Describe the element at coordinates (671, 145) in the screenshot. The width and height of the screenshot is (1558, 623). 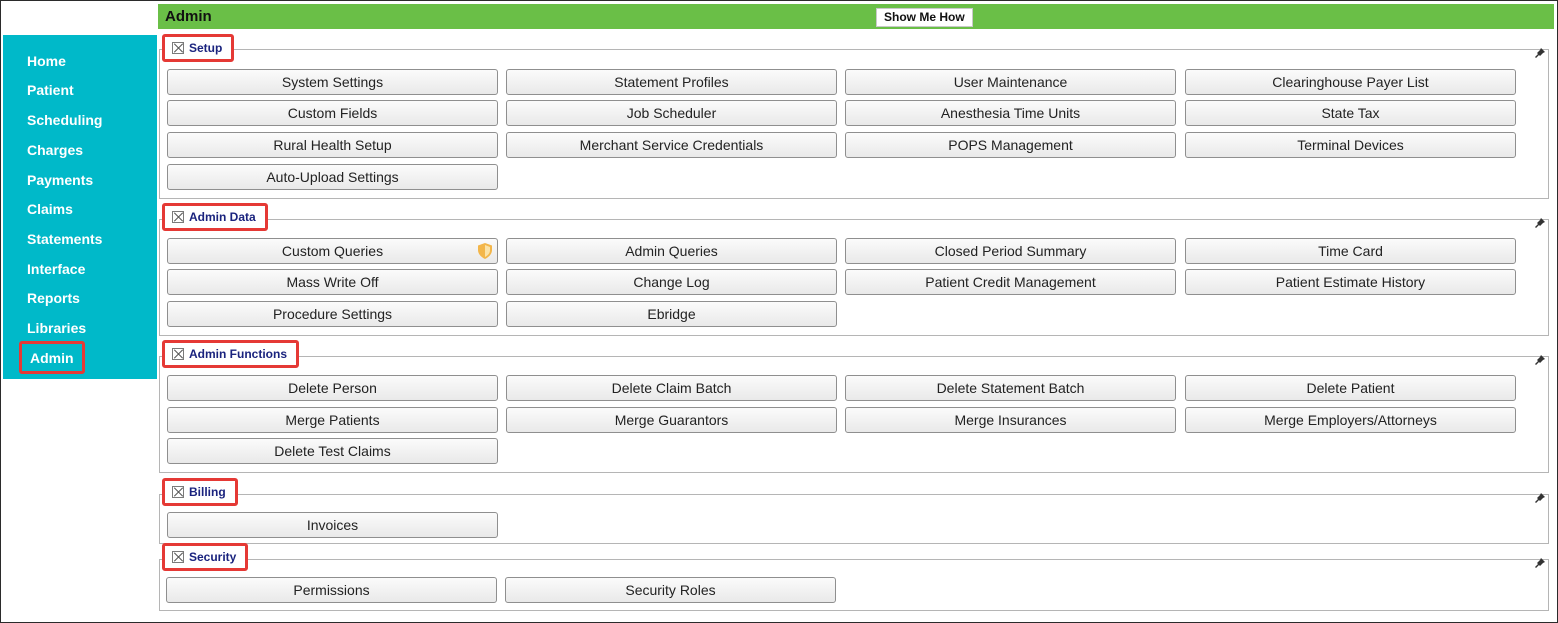
I see `merchant-service-credentials-button: Merchant Service Credentials` at that location.